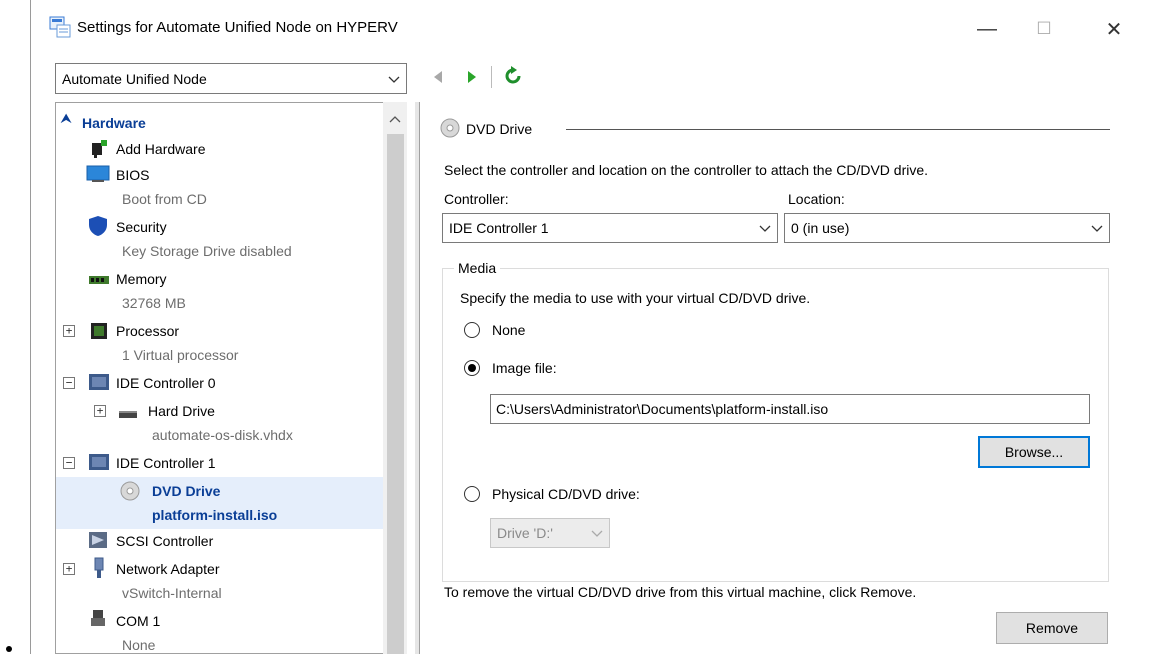 This screenshot has width=1150, height=654. What do you see at coordinates (98, 541) in the screenshot?
I see `scsi-controller-icon` at bounding box center [98, 541].